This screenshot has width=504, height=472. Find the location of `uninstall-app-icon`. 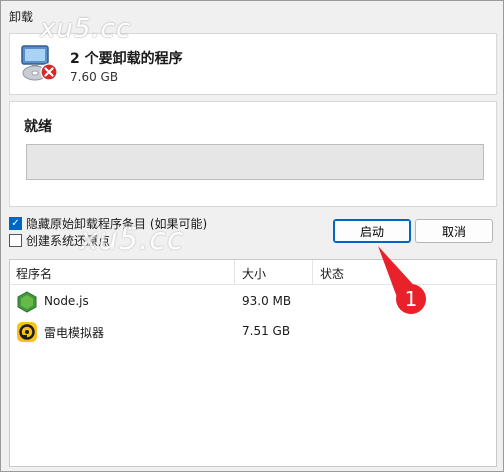

uninstall-app-icon is located at coordinates (39, 63).